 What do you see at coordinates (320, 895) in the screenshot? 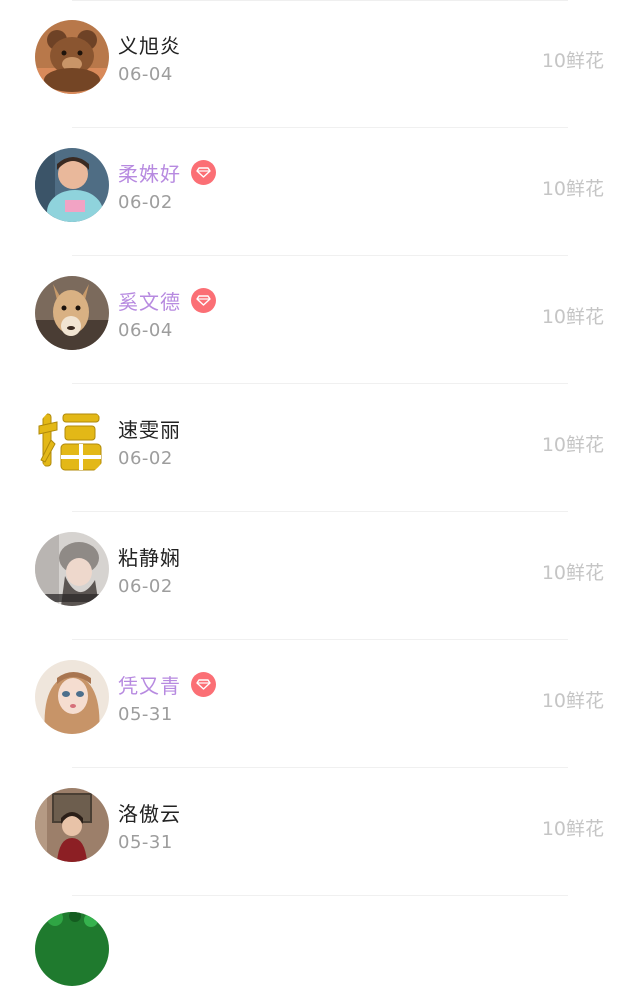
I see `divider` at bounding box center [320, 895].